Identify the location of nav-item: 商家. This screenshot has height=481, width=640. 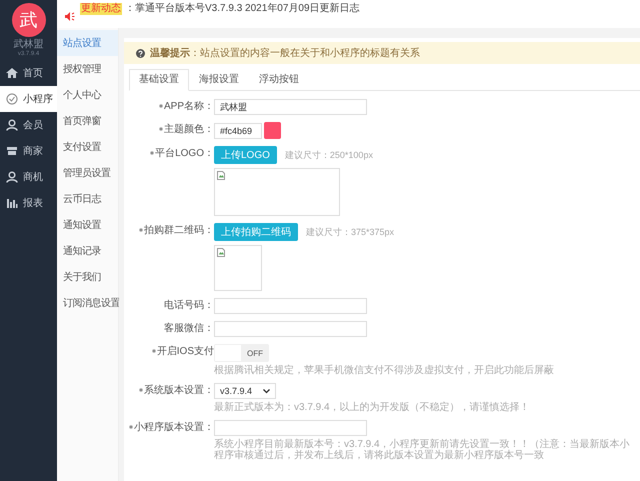
(28, 151).